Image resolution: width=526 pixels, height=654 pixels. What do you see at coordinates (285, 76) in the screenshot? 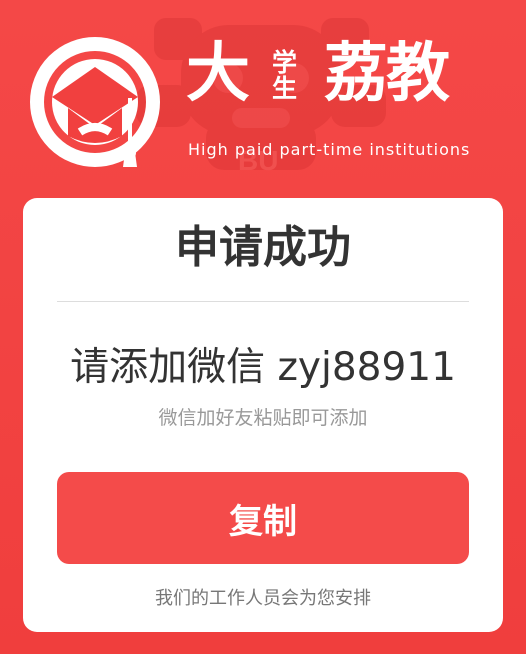
I see `brand-title-small: 学 生` at bounding box center [285, 76].